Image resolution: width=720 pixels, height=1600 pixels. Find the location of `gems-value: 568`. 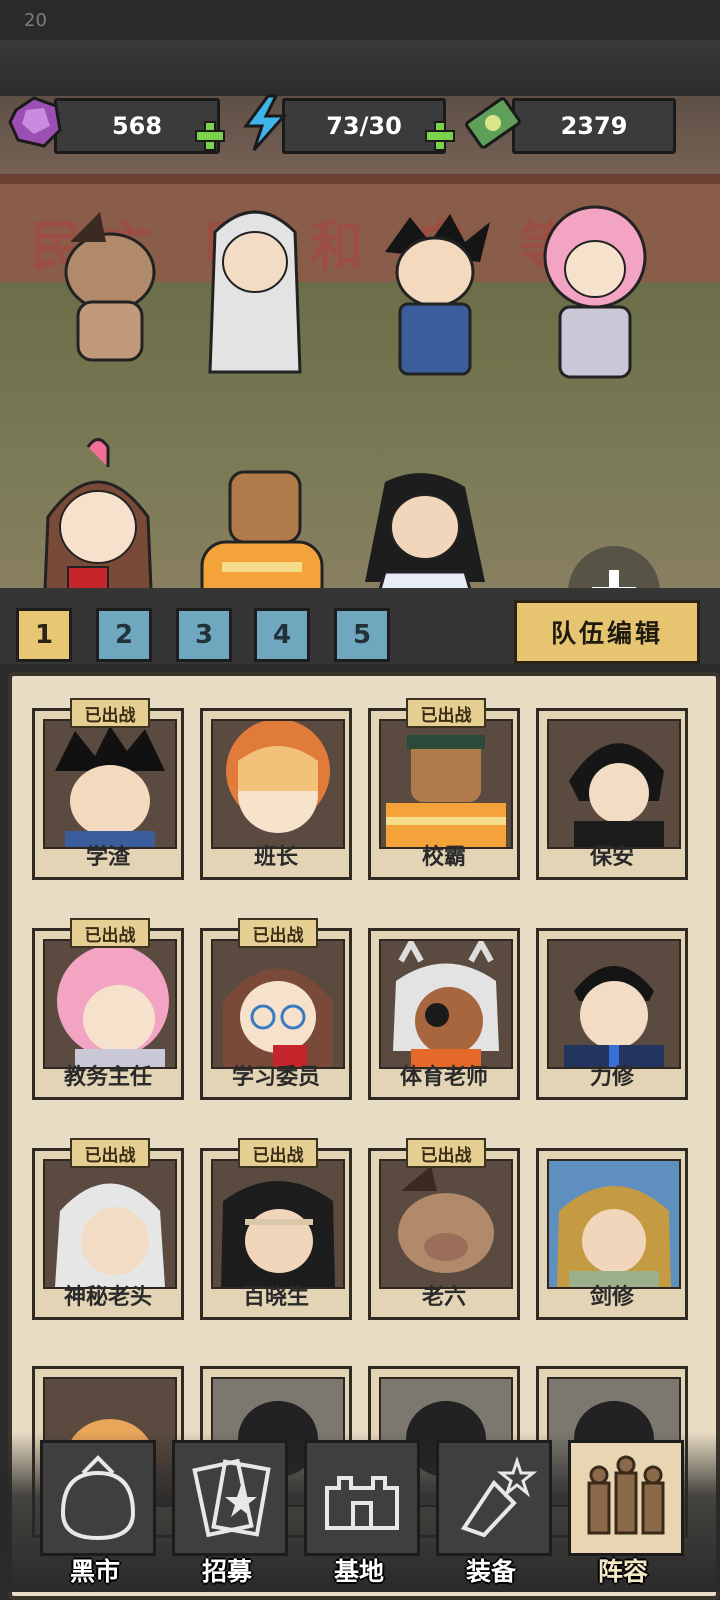

gems-value: 568 is located at coordinates (137, 126).